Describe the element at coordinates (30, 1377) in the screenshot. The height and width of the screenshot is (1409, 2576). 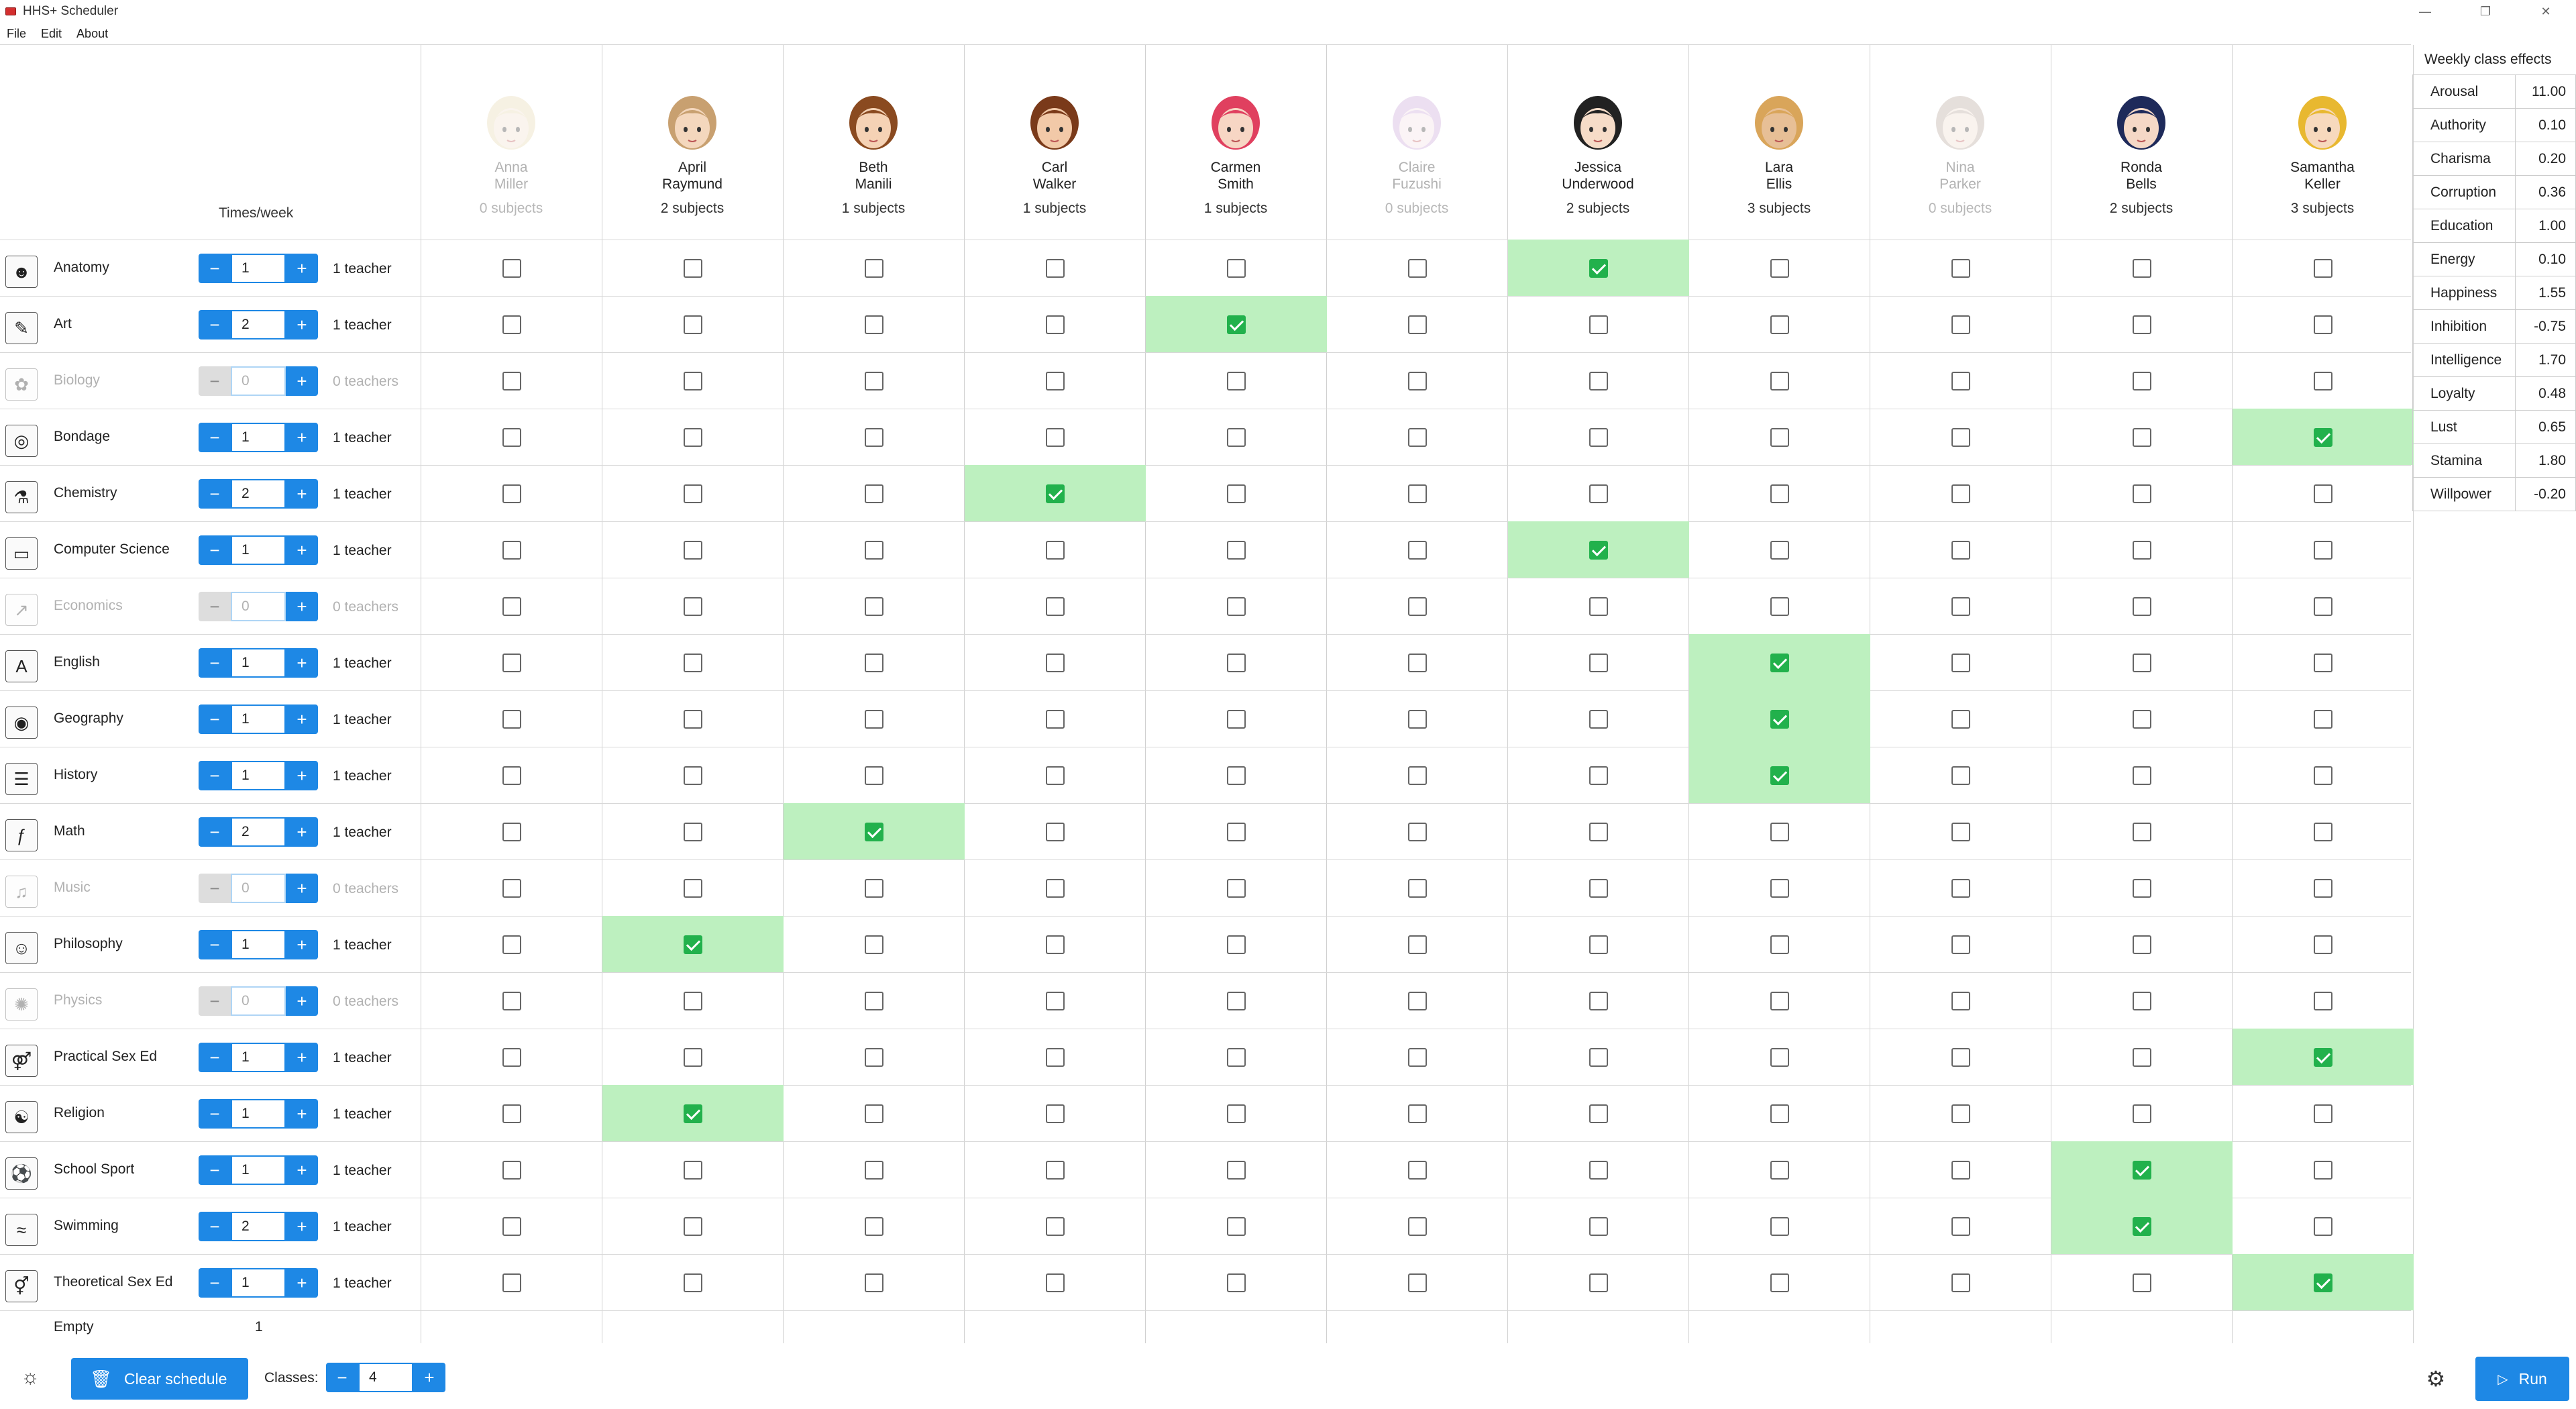
I see `theme-toggle-icon: ☼` at that location.